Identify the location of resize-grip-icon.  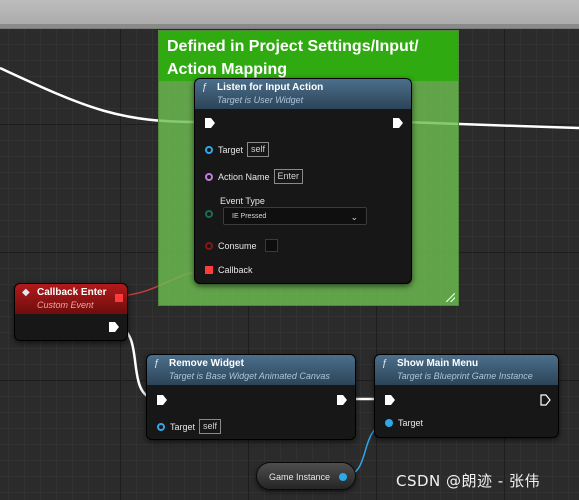
(450, 297).